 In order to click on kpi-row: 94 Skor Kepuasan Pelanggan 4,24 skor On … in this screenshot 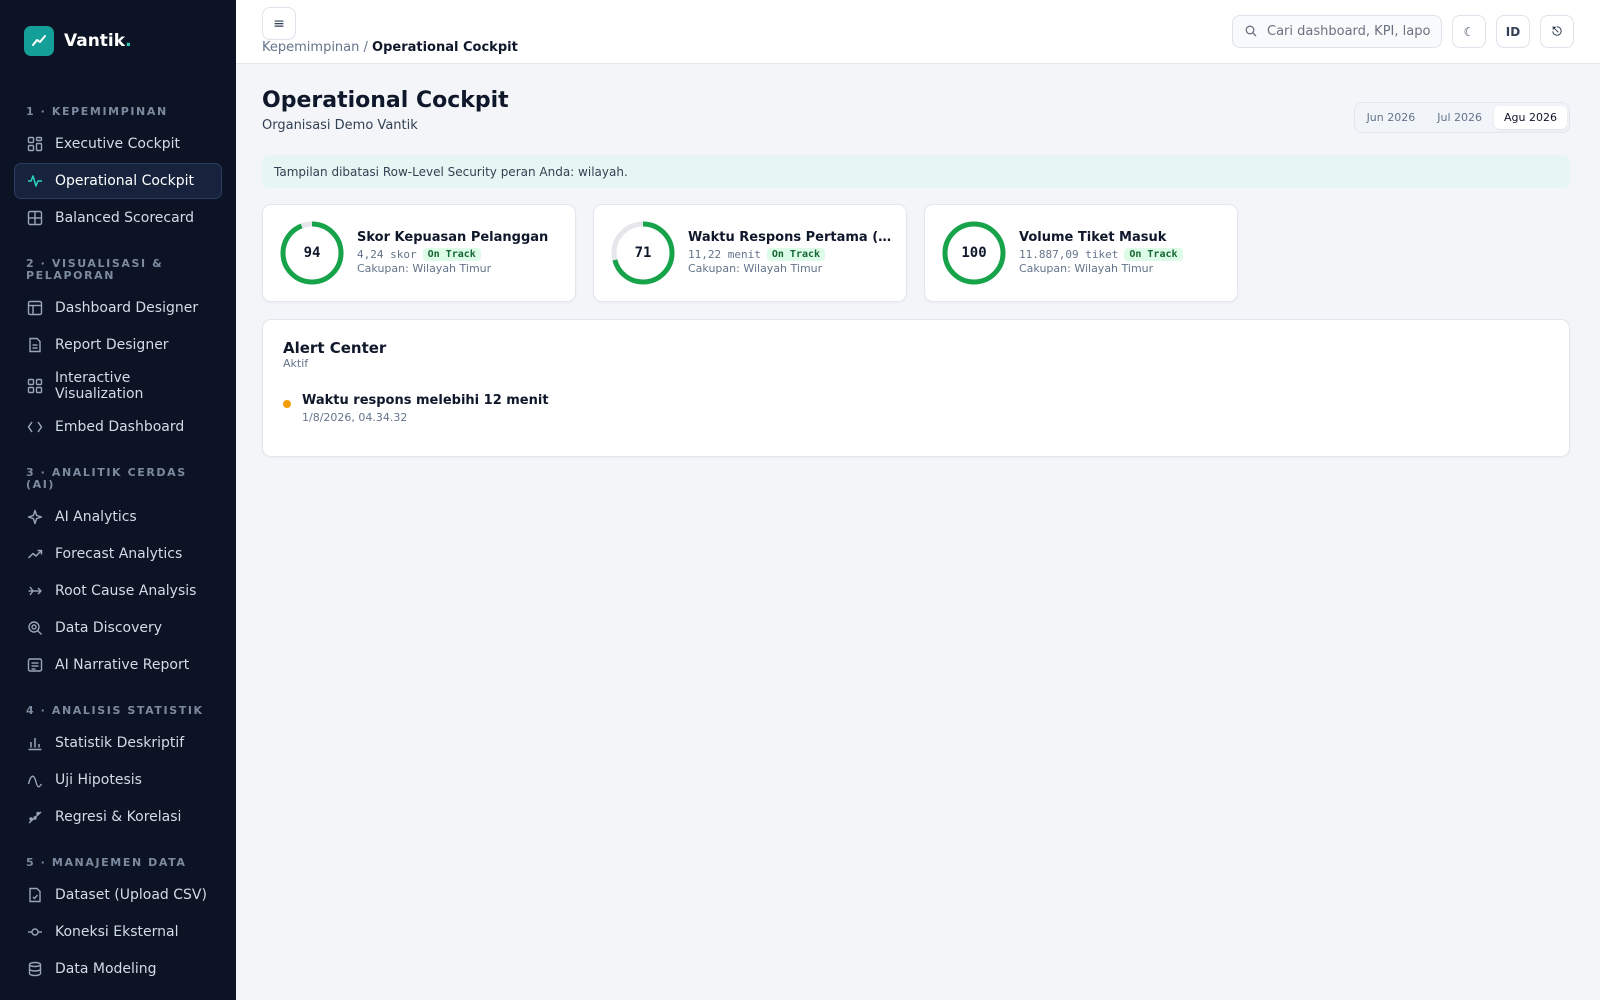, I will do `click(750, 253)`.